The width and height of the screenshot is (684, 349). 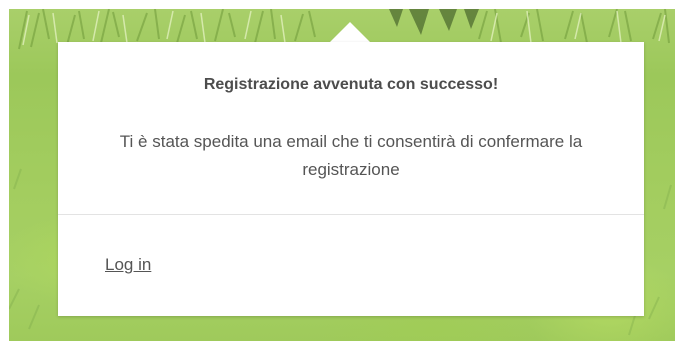 What do you see at coordinates (128, 265) in the screenshot?
I see `login-link: Log in` at bounding box center [128, 265].